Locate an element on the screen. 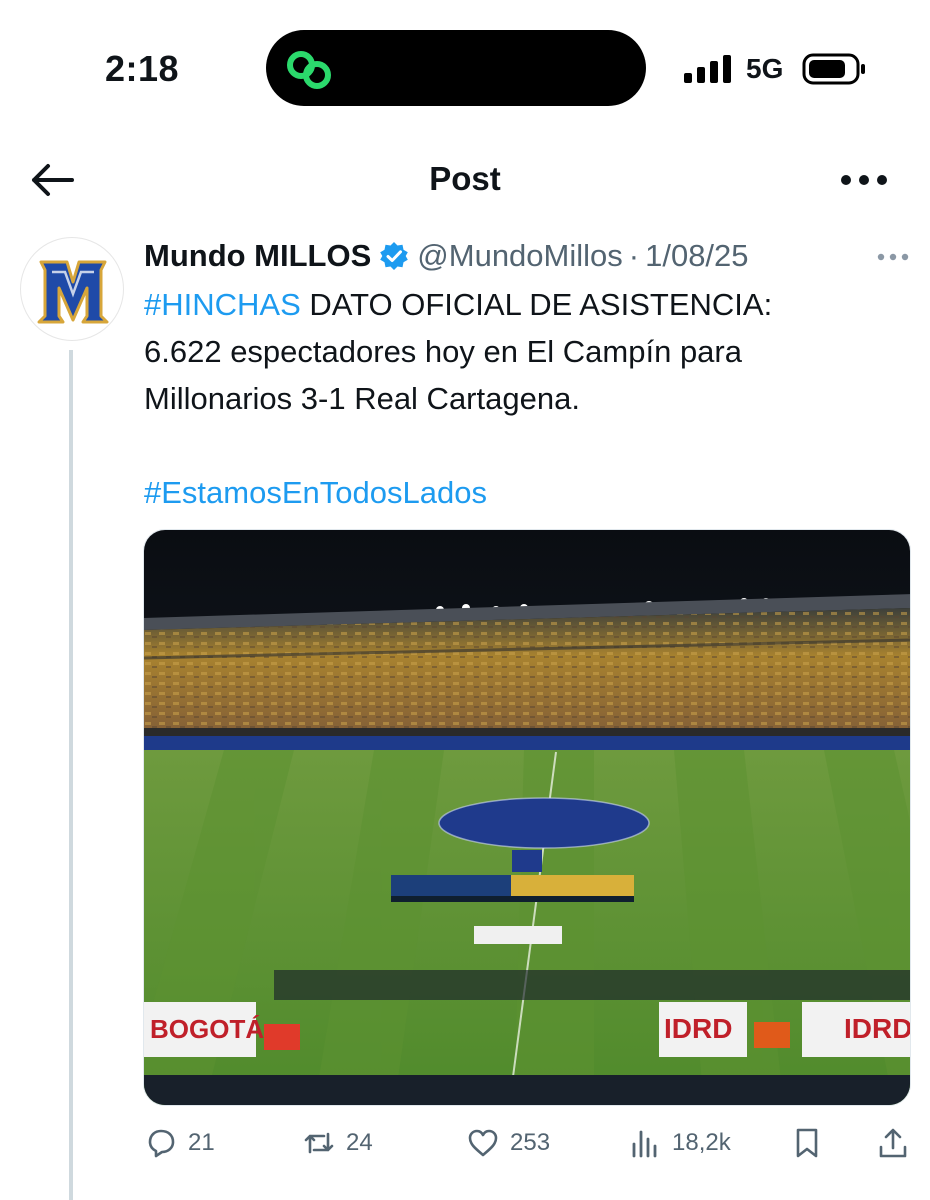 The width and height of the screenshot is (930, 1200). tweet-more-icon is located at coordinates (893, 257).